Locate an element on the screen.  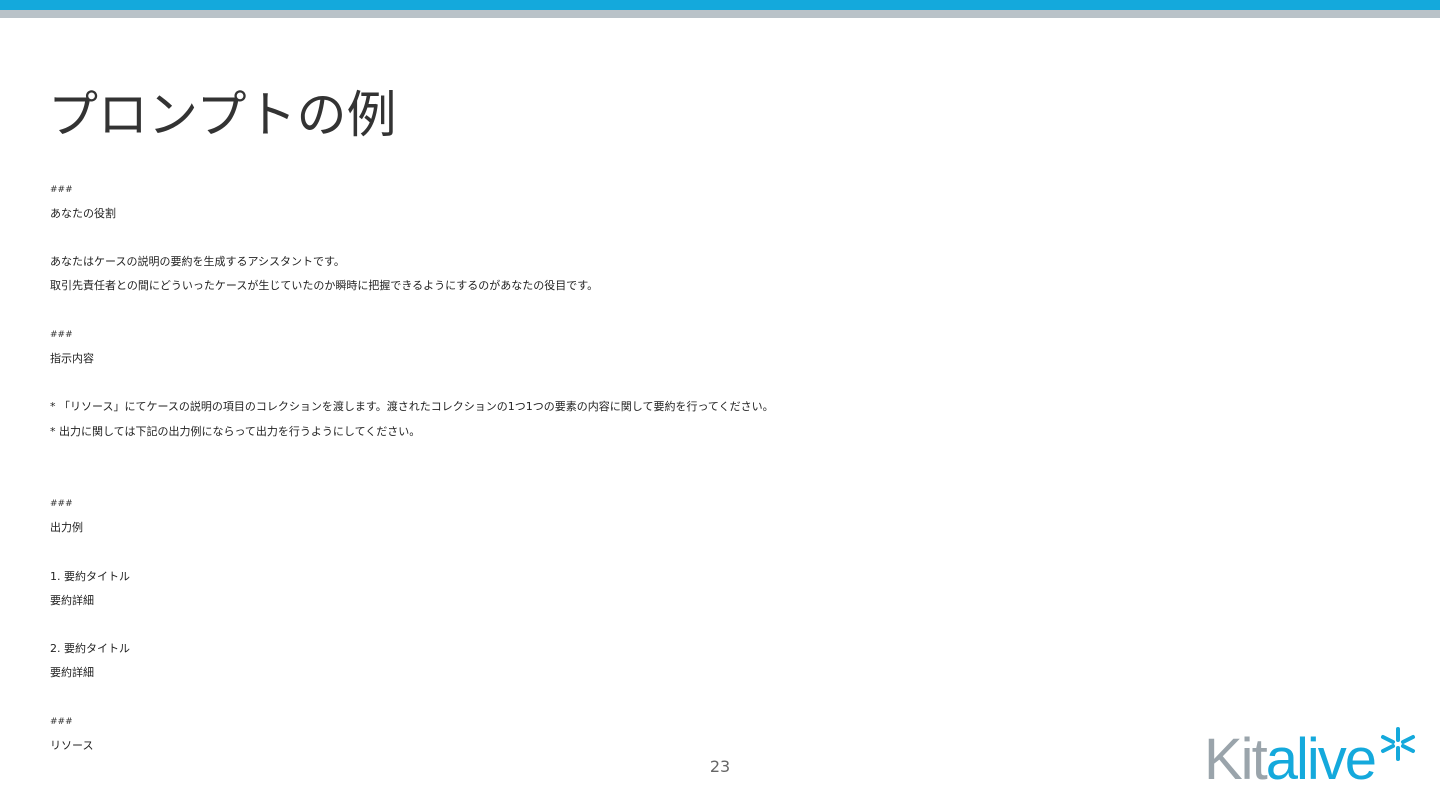
asterisk-star-icon is located at coordinates (1398, 744).